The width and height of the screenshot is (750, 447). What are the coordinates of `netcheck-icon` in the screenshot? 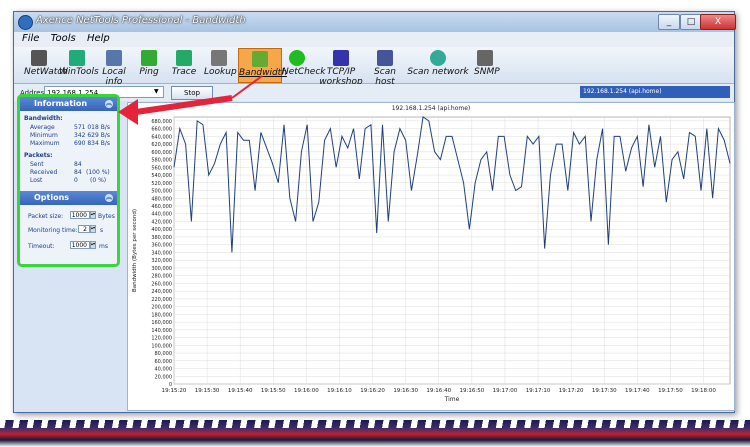 It's located at (297, 58).